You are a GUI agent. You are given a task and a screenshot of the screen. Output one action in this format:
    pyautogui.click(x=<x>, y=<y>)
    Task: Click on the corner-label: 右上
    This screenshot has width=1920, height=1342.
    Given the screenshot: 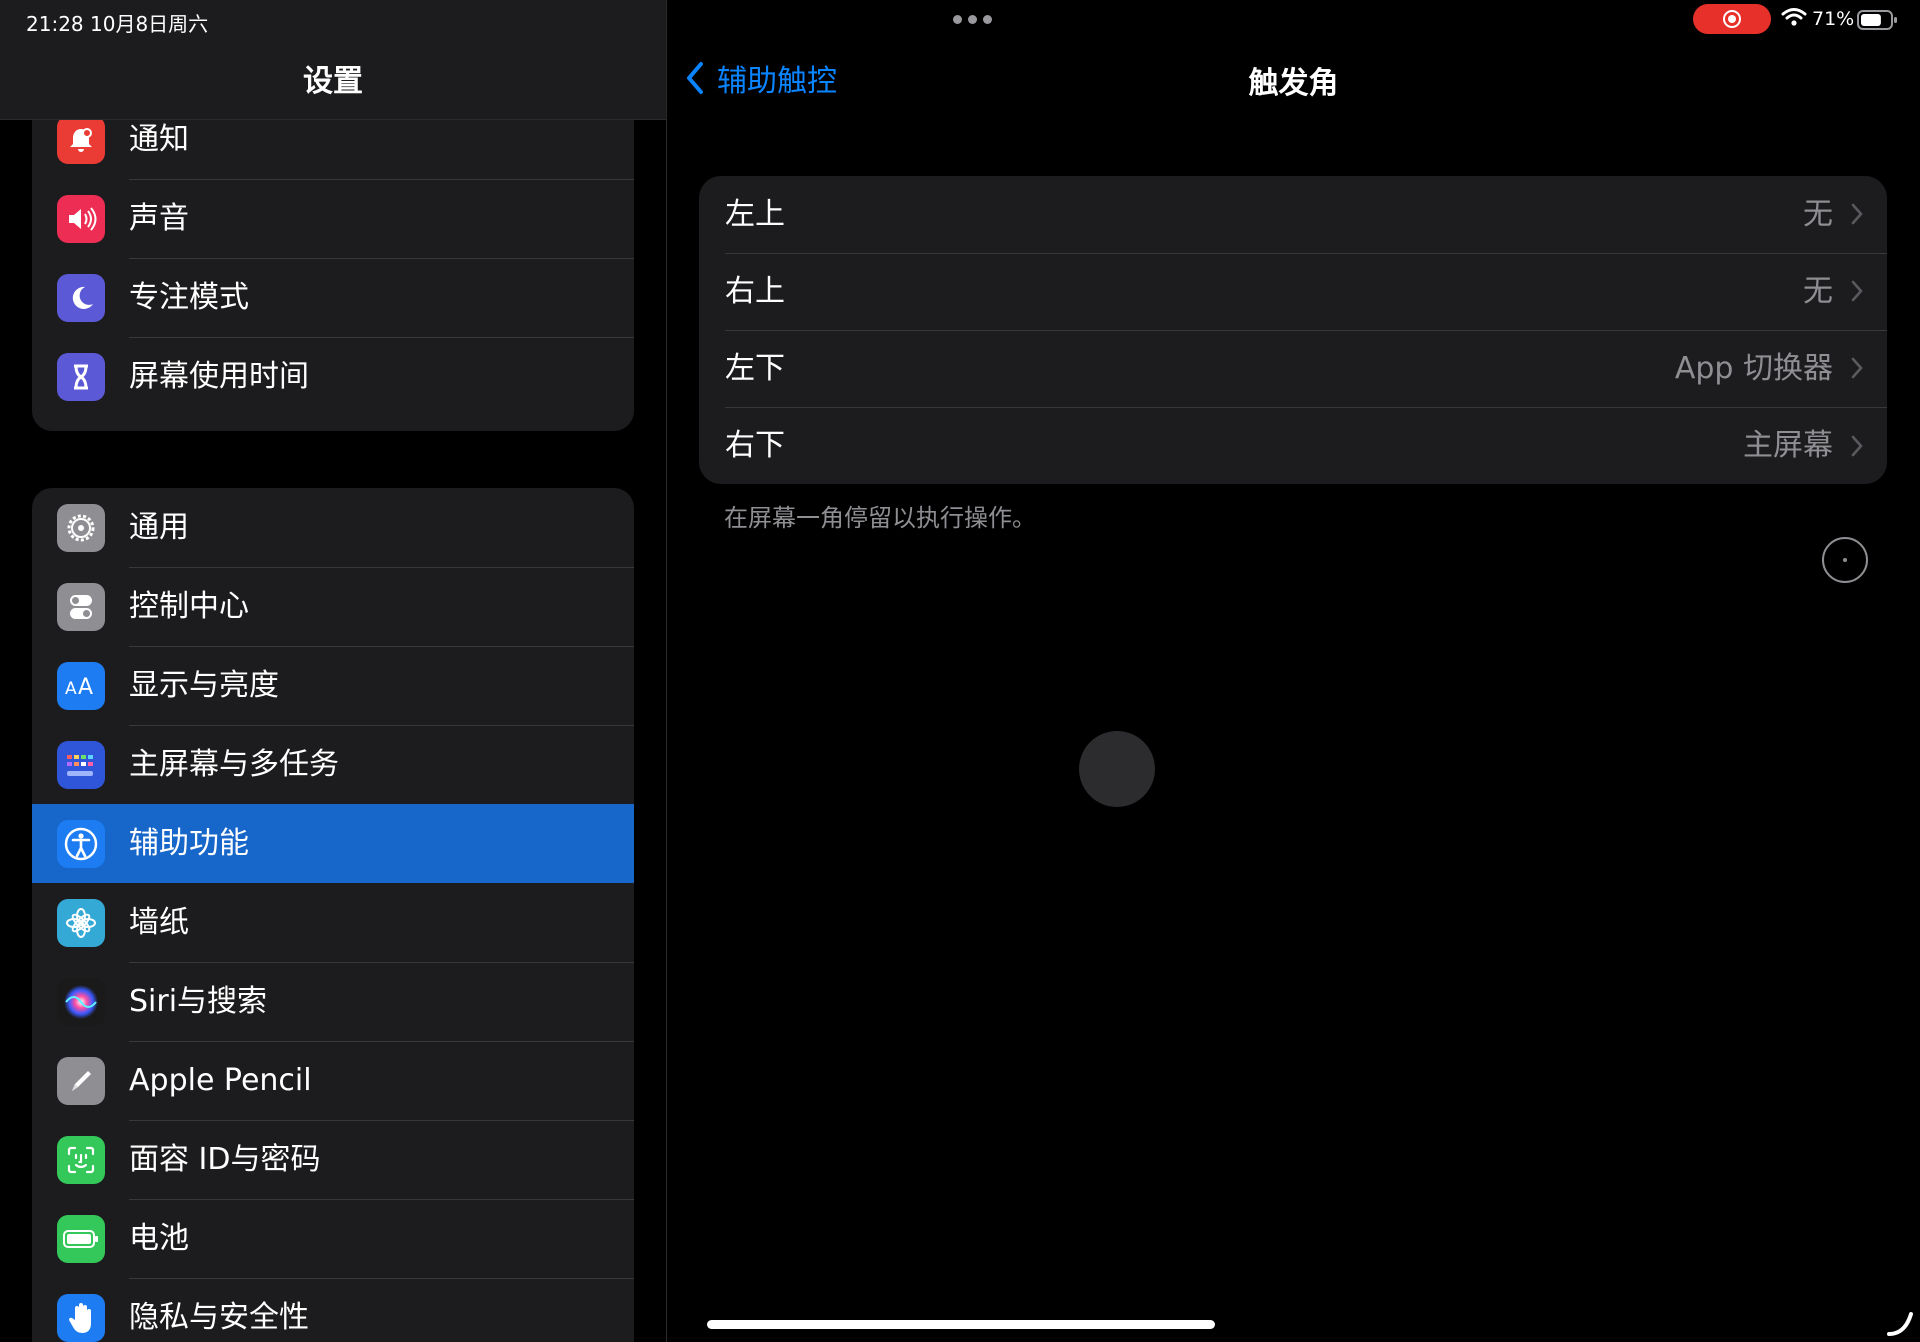 What is the action you would take?
    pyautogui.click(x=755, y=291)
    